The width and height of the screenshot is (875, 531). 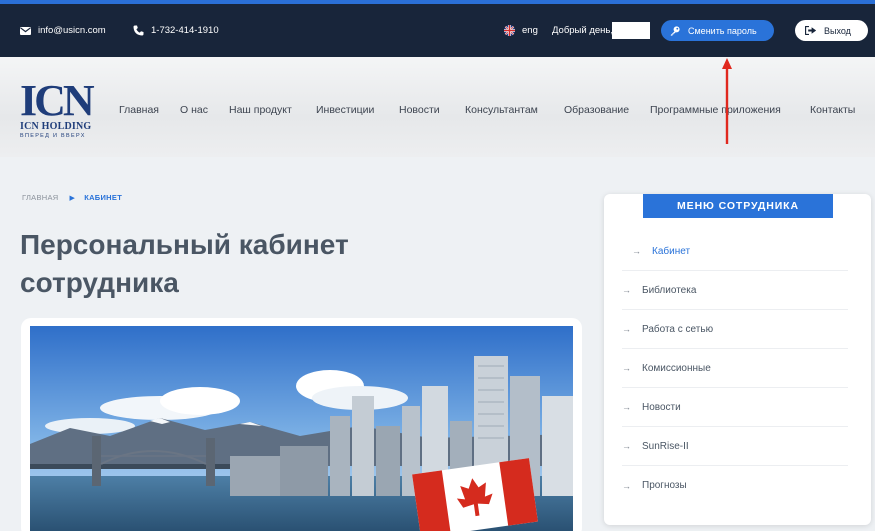 What do you see at coordinates (184, 263) in the screenshot?
I see `page-title: Персональный кабинет сотрудника` at bounding box center [184, 263].